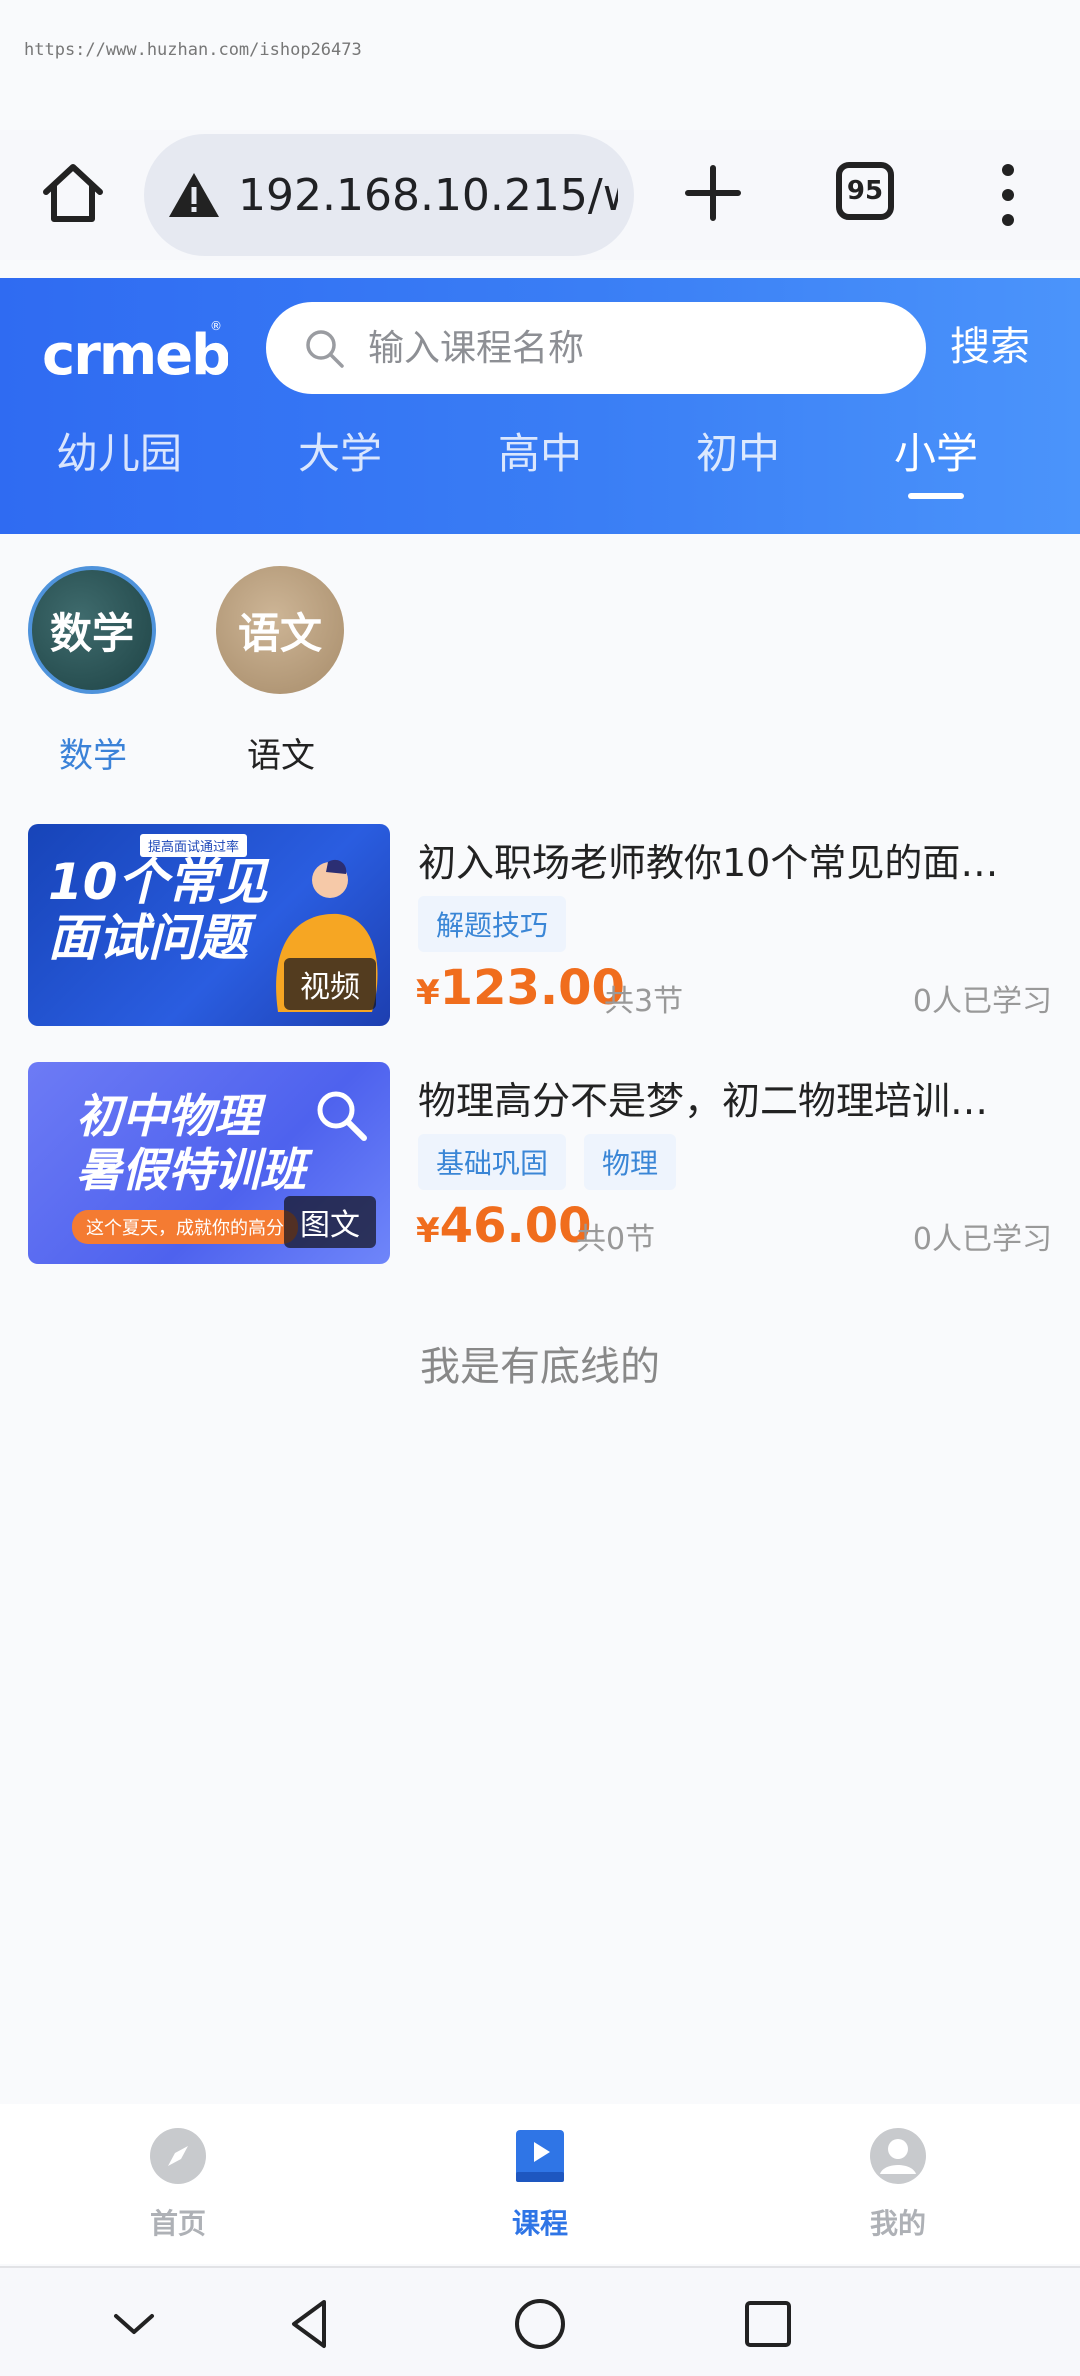 The height and width of the screenshot is (2376, 1080). I want to click on recents-square-icon, so click(768, 2324).